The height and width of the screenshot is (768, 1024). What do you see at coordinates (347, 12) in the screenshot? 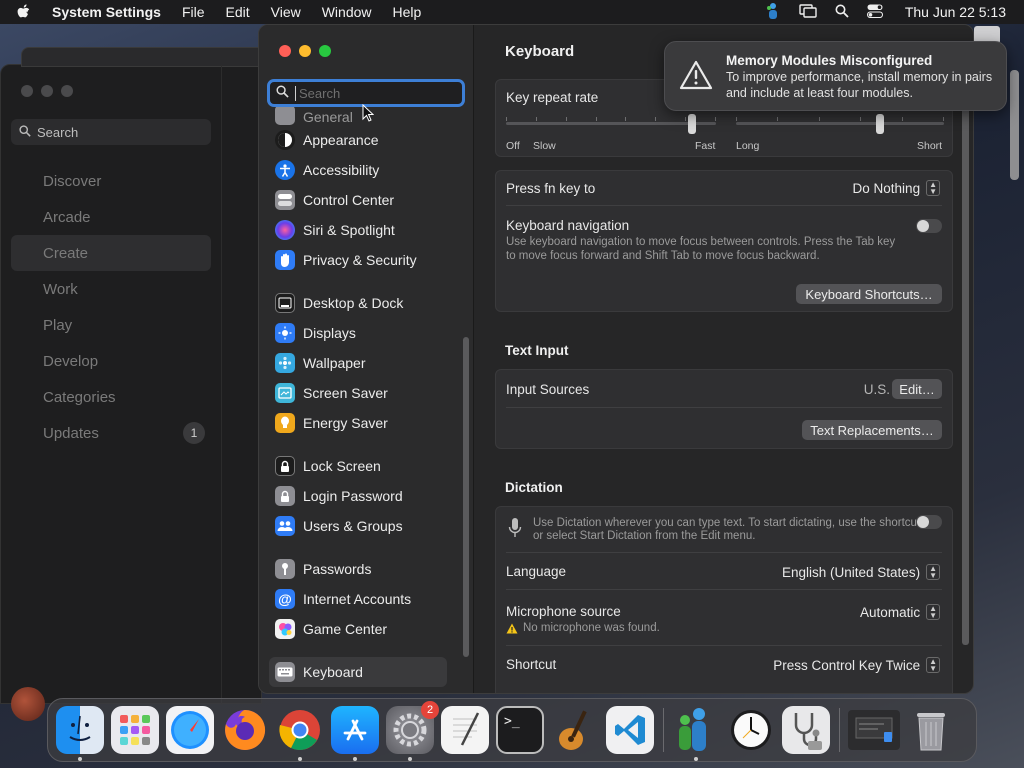
I see `menu-window: Window` at bounding box center [347, 12].